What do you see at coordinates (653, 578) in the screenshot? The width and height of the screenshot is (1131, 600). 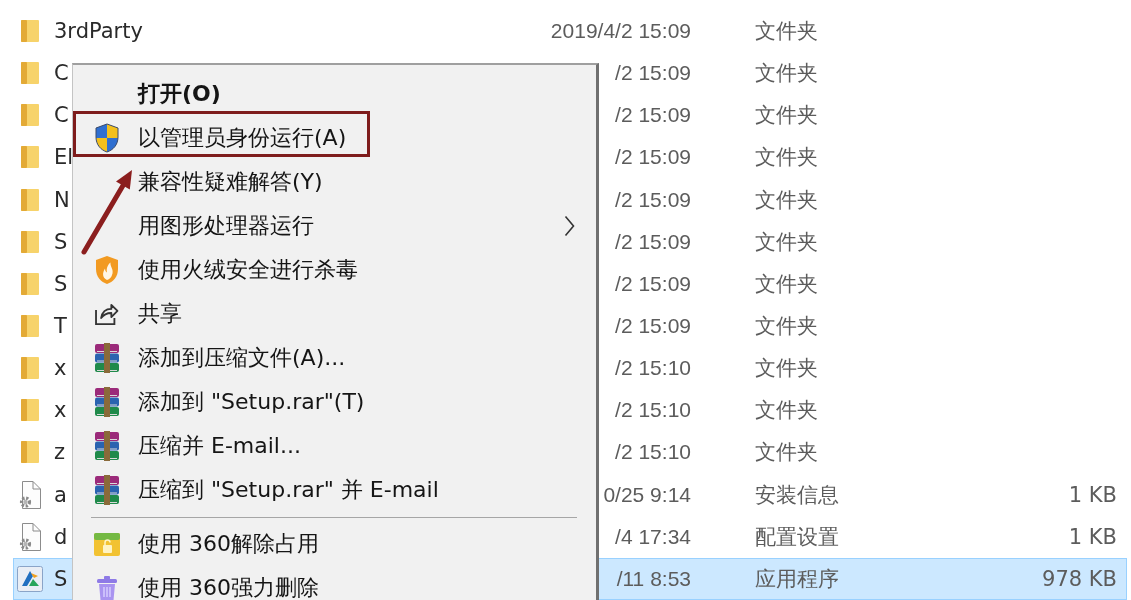 I see `modified-date: /11 8:53` at bounding box center [653, 578].